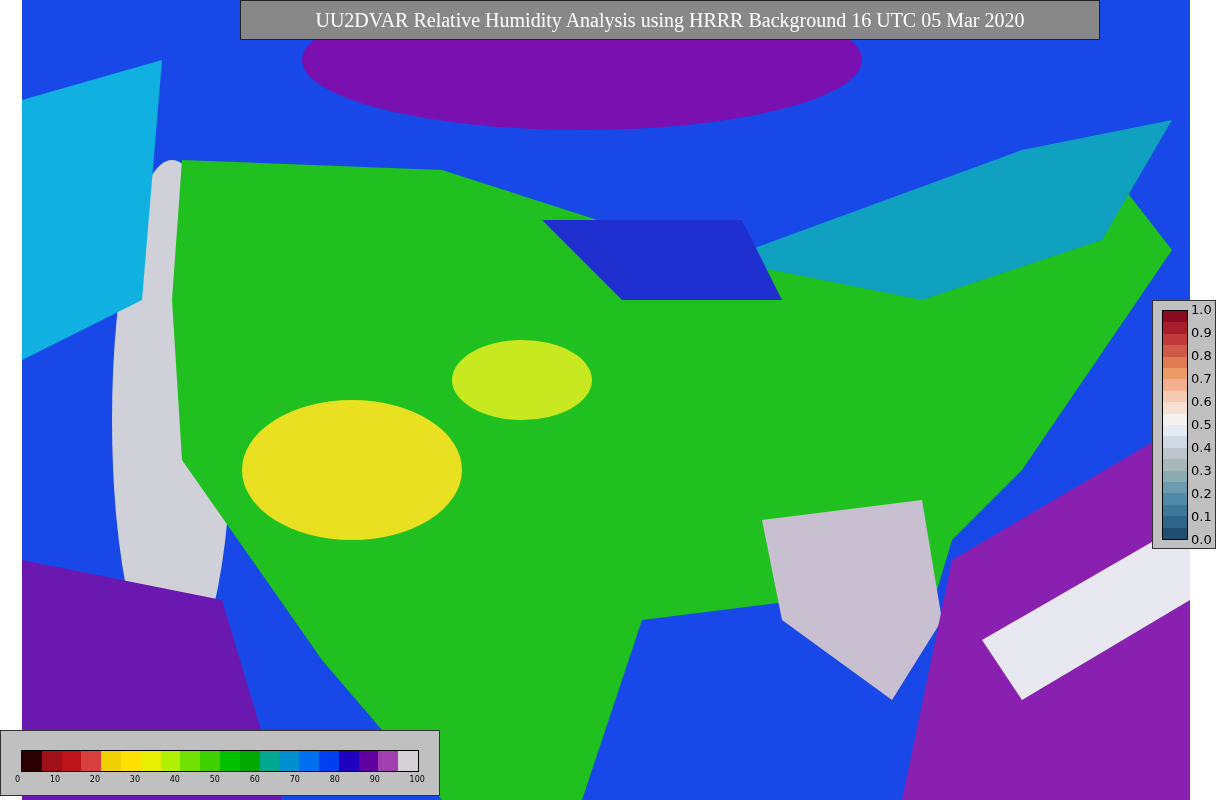  I want to click on tick-label: 10, so click(55, 779).